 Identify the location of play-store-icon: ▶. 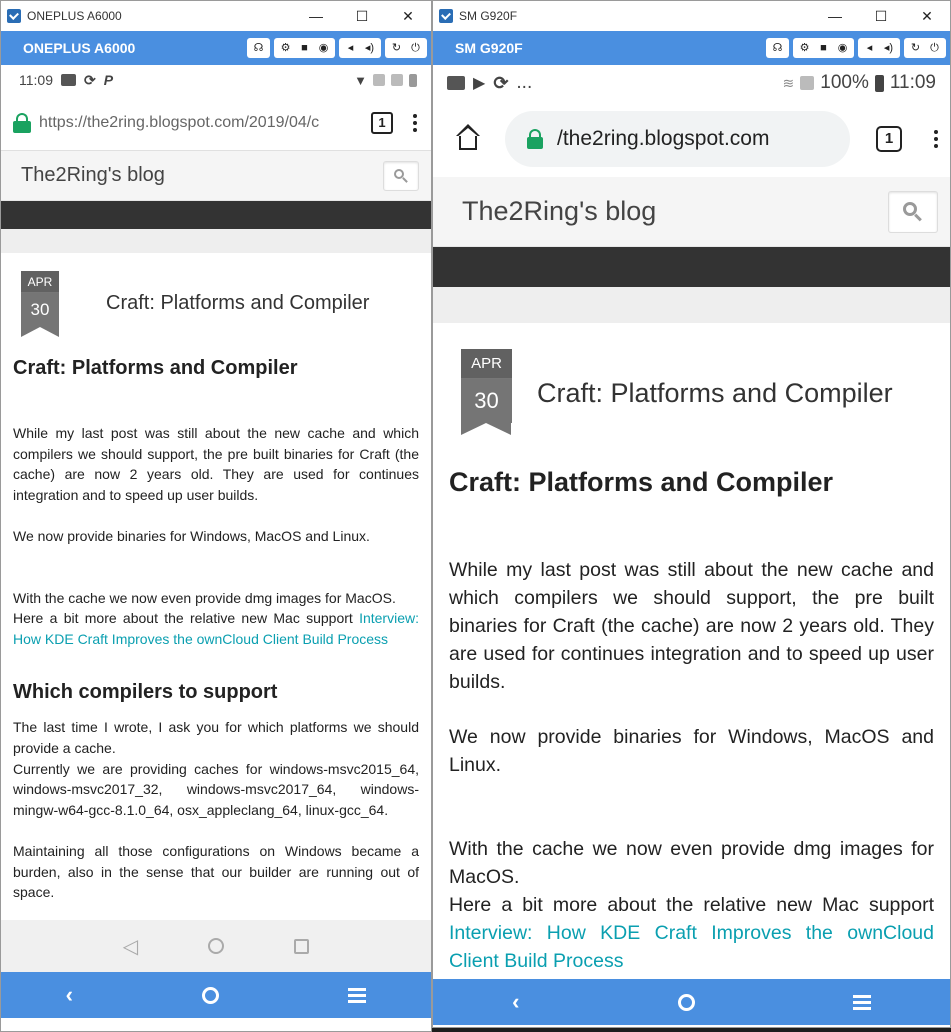
(479, 83).